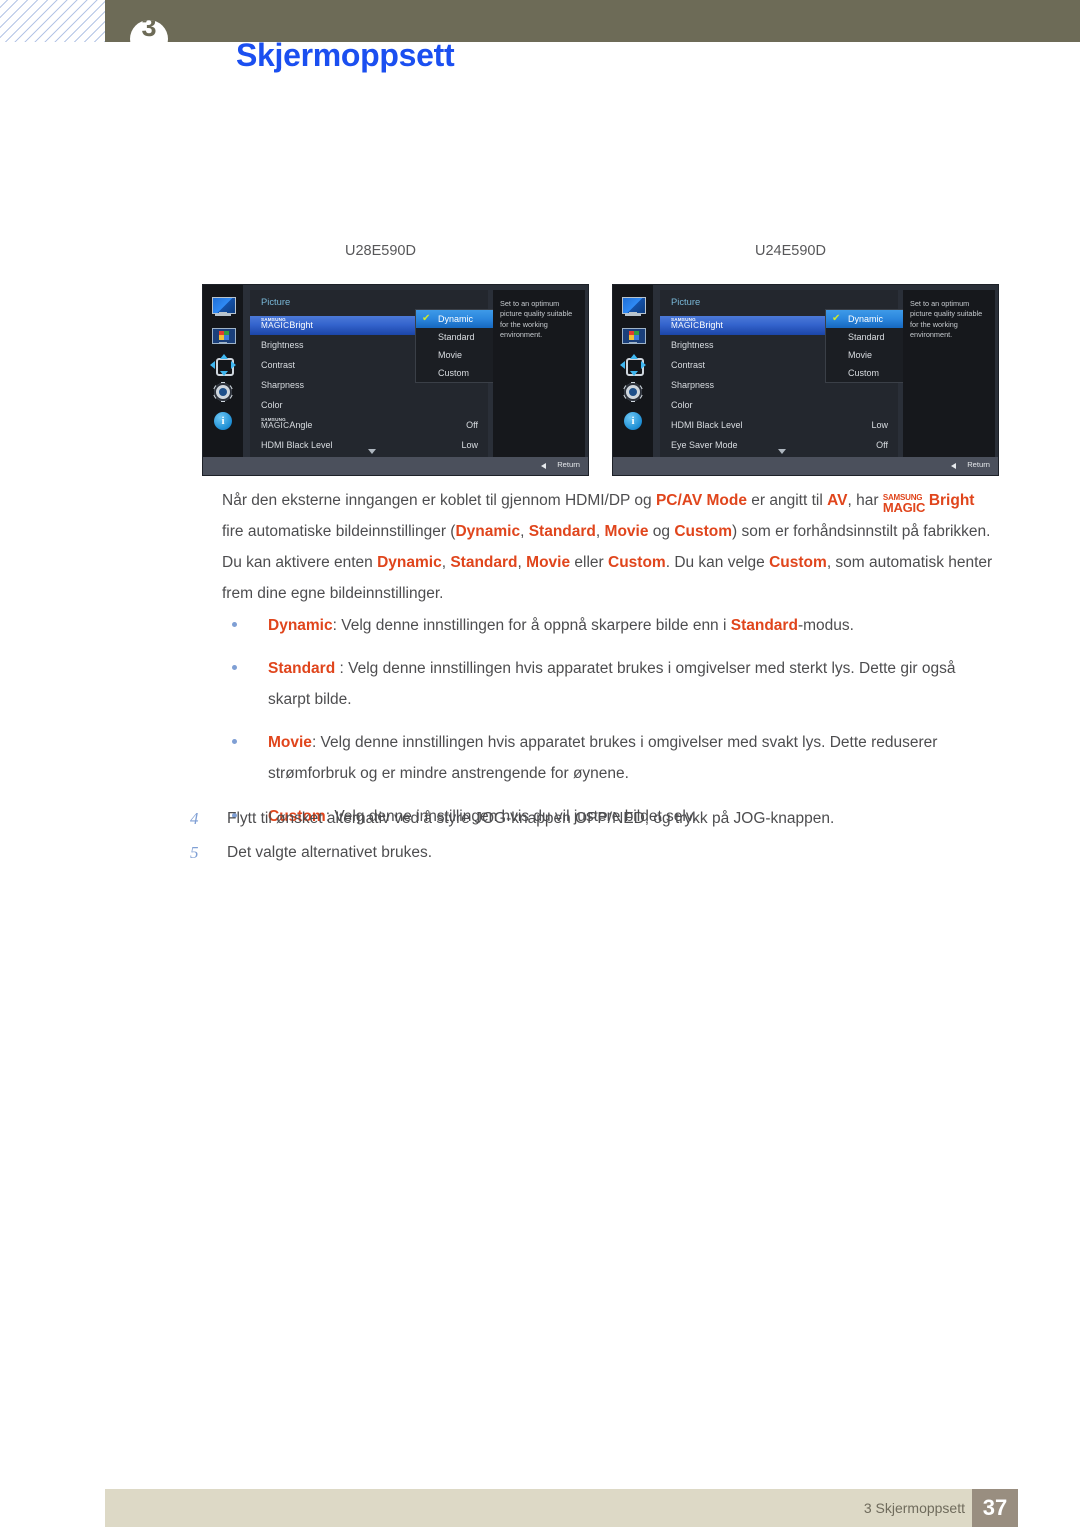  I want to click on bullet-term: Dynamic, so click(300, 625).